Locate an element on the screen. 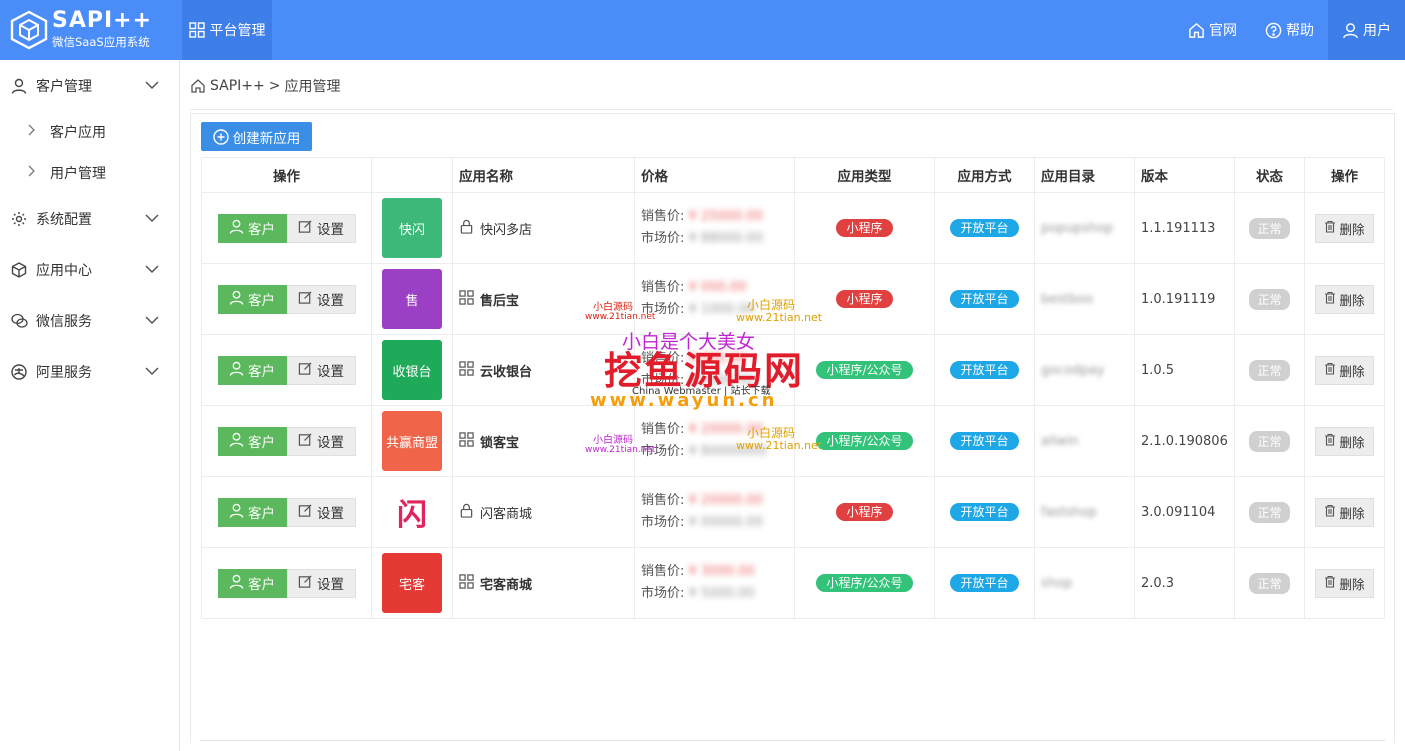 Image resolution: width=1405 pixels, height=751 pixels. dir-cell: allwin is located at coordinates (1084, 441).